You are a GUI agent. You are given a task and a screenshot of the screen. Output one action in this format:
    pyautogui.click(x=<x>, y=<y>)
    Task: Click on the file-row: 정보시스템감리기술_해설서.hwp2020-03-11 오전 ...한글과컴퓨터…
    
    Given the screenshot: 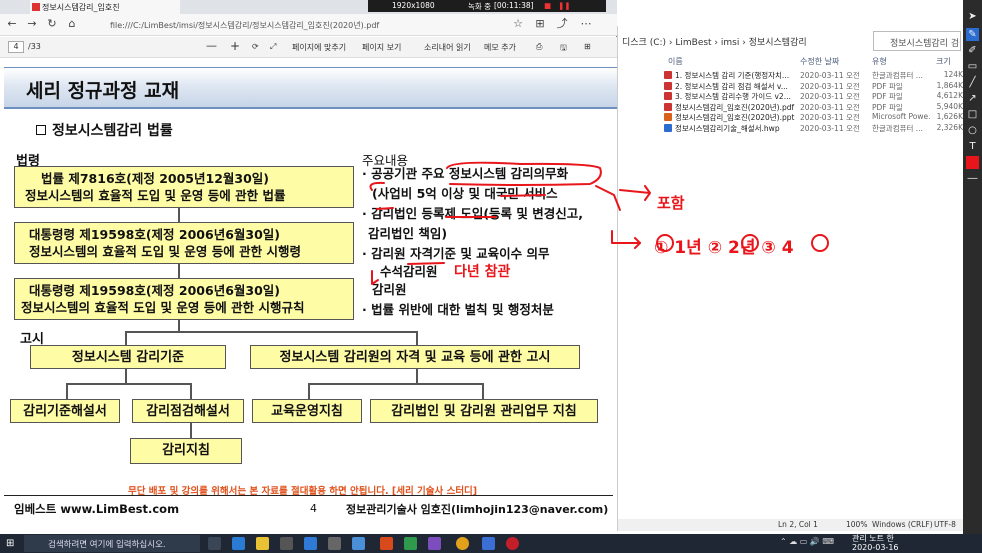 What is the action you would take?
    pyautogui.click(x=791, y=128)
    